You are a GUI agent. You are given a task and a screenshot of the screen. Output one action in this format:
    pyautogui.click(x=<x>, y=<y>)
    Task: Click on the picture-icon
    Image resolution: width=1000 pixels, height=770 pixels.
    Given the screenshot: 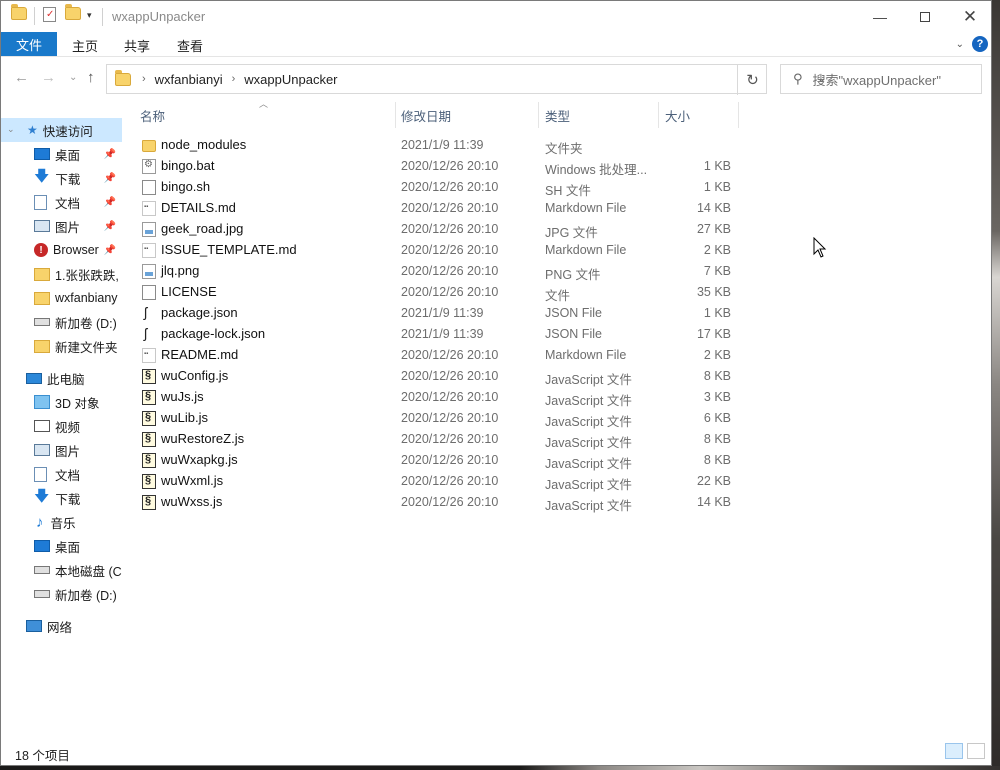 What is the action you would take?
    pyautogui.click(x=42, y=226)
    